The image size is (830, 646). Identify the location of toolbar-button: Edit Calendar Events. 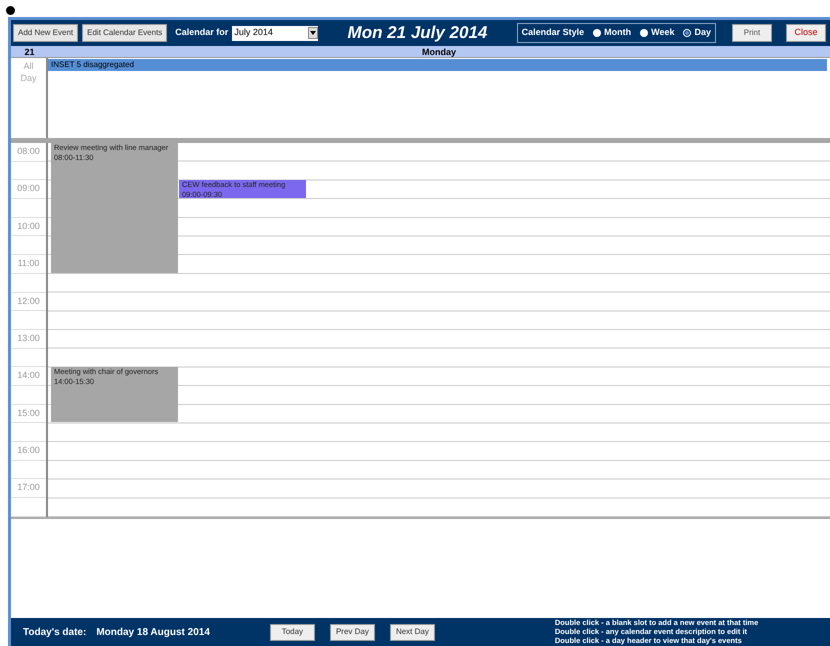
(125, 33).